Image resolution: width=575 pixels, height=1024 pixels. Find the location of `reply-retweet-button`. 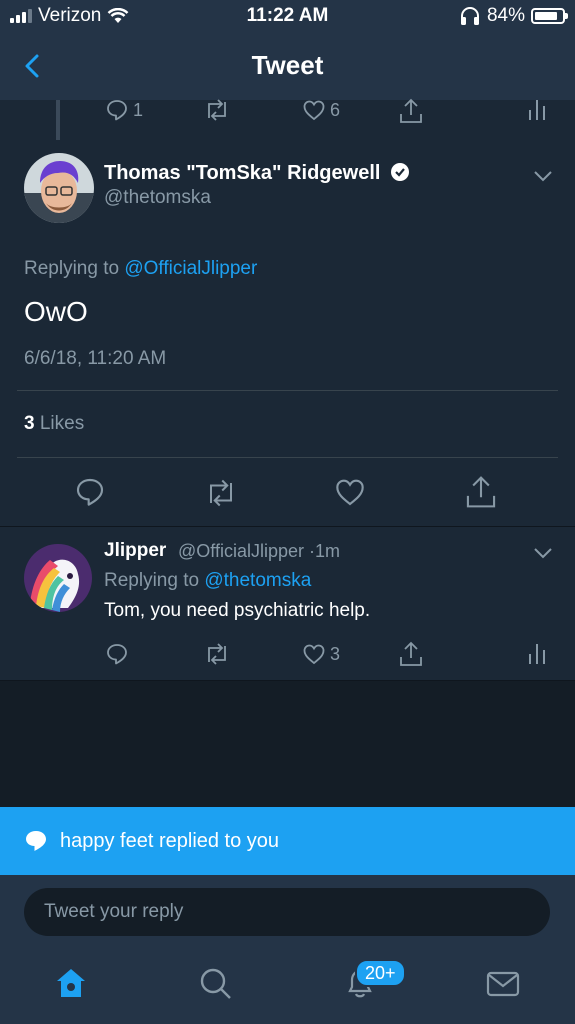

reply-retweet-button is located at coordinates (217, 654).